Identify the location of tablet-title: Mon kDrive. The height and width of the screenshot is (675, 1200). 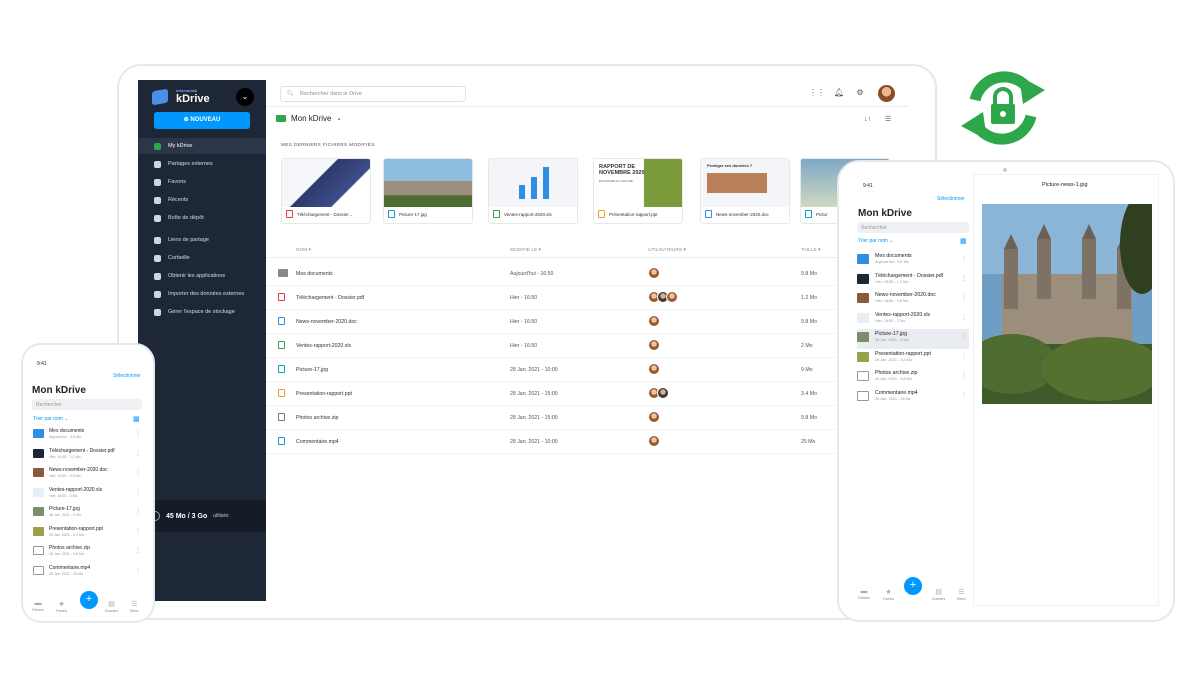
(885, 213).